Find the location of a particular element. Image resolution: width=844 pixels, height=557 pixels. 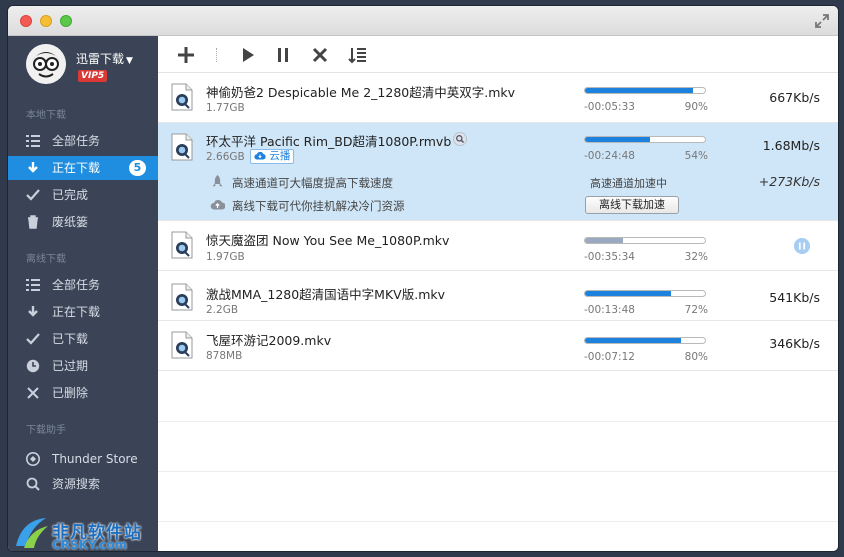

accel-info-text: 高速通道可大幅度提高下载速度 is located at coordinates (312, 183).